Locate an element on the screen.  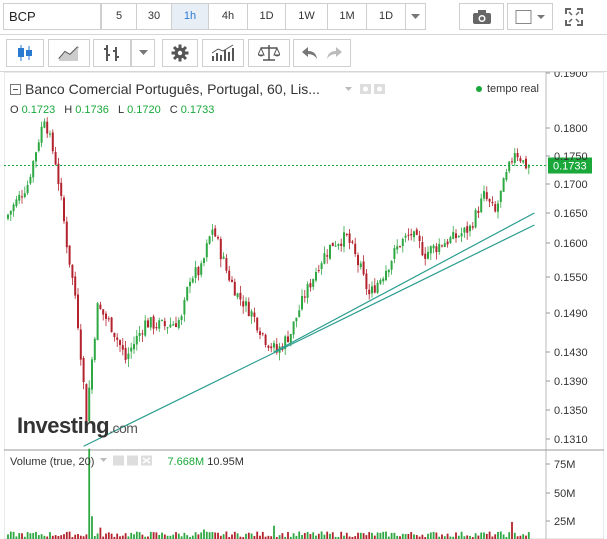
interval-1w: 1W is located at coordinates (306, 16).